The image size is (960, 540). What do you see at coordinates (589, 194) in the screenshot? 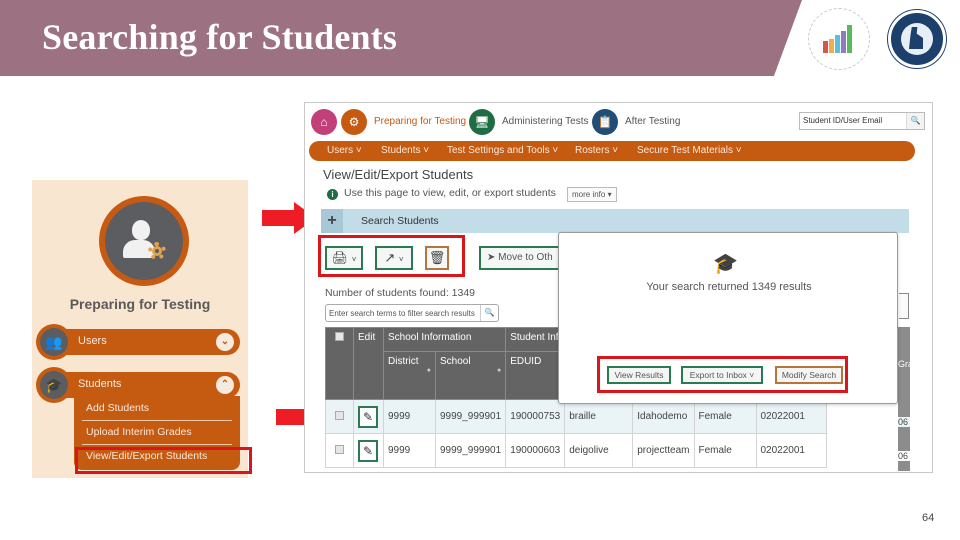
I see `more-info-label: more info` at bounding box center [589, 194].